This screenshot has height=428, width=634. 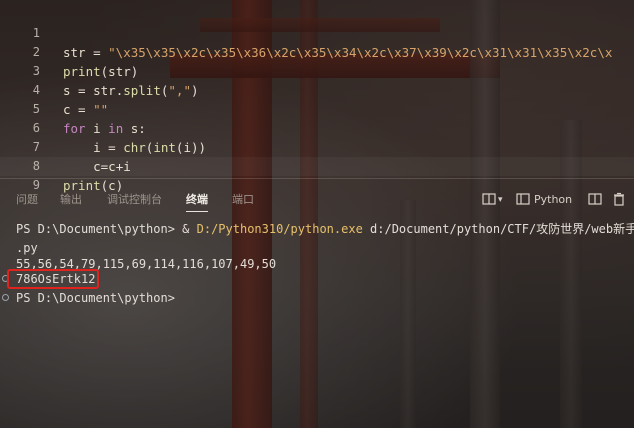 I want to click on exe-path: D:/Python310/python.exe, so click(x=279, y=229).